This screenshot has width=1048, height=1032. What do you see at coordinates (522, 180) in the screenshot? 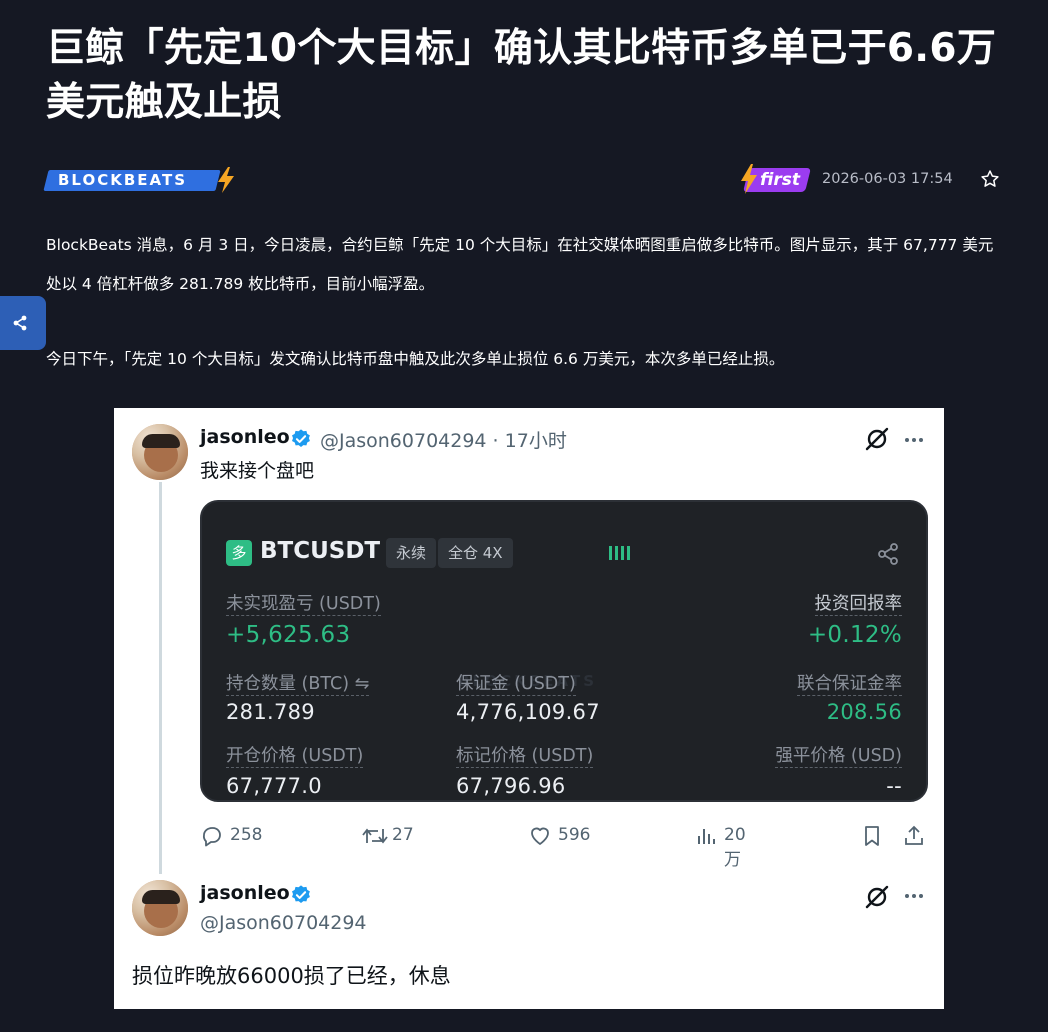
I see `article-meta: BLOCKBEATS first 2026-06-03 17:54` at bounding box center [522, 180].